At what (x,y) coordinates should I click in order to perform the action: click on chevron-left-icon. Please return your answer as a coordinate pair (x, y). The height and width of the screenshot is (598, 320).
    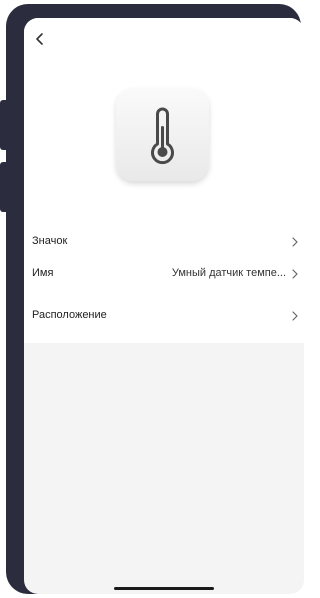
    Looking at the image, I should click on (39, 39).